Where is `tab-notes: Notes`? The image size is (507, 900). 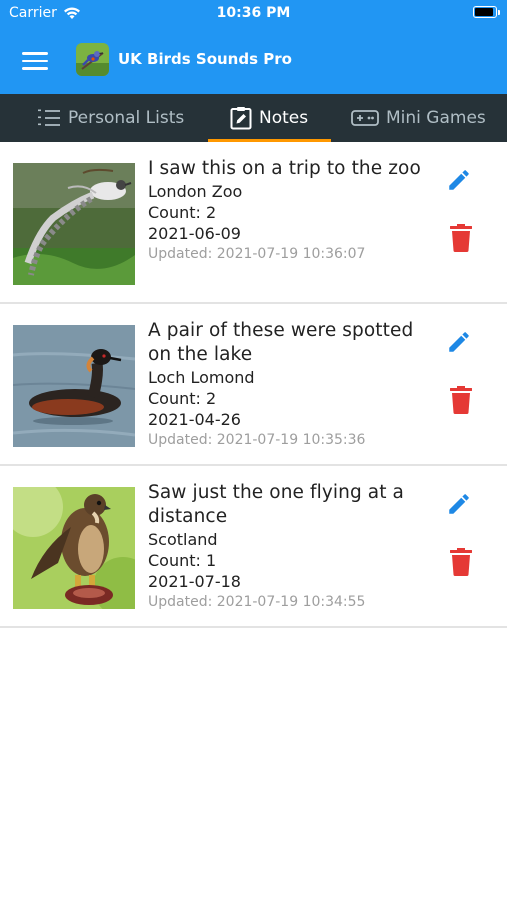 tab-notes: Notes is located at coordinates (269, 118).